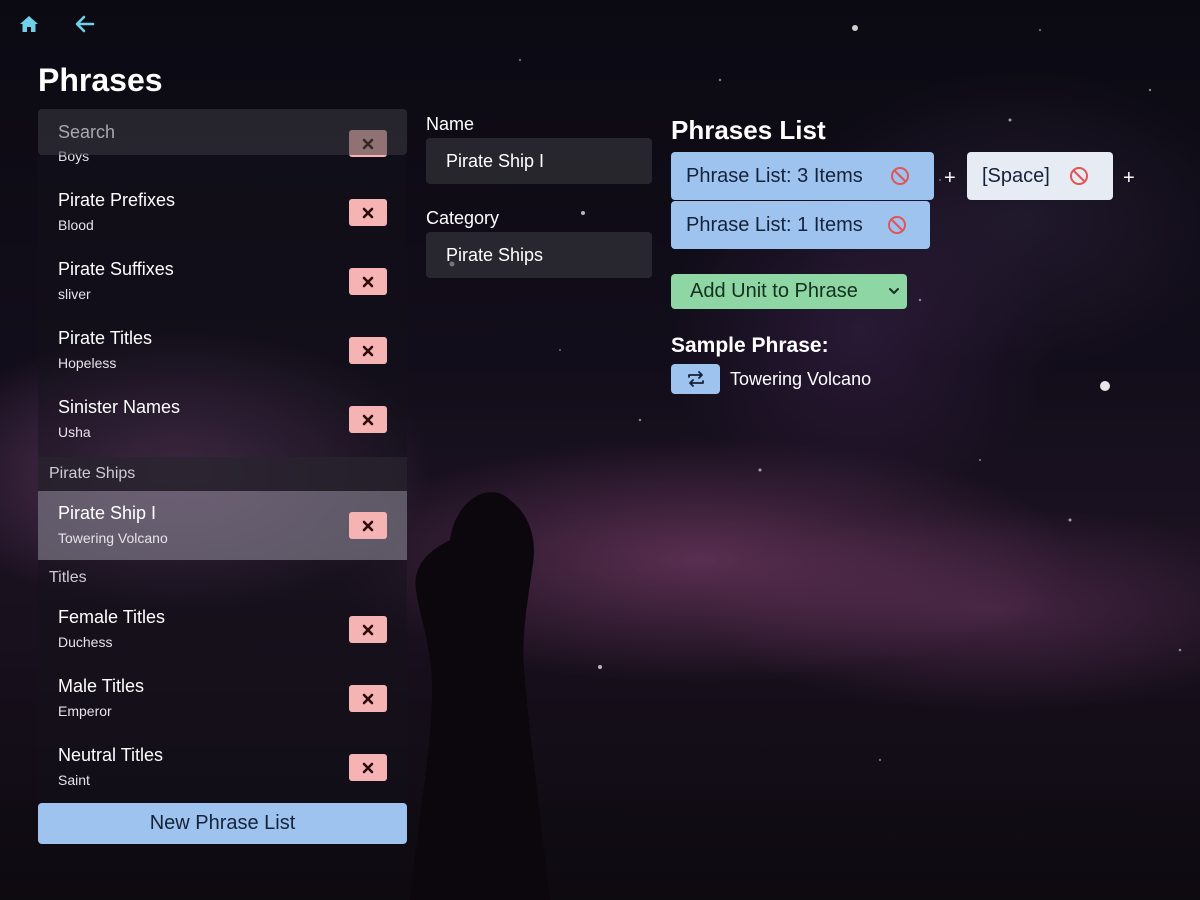 This screenshot has width=1200, height=900. Describe the element at coordinates (539, 161) in the screenshot. I see `name-field: Pirate Ship I` at that location.